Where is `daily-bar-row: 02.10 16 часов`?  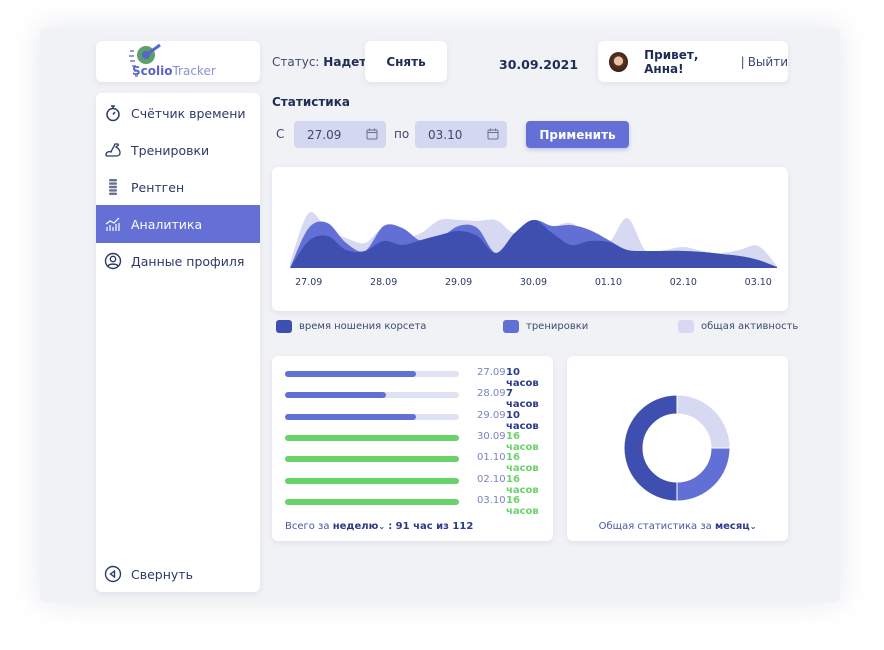 daily-bar-row: 02.10 16 часов is located at coordinates (415, 484).